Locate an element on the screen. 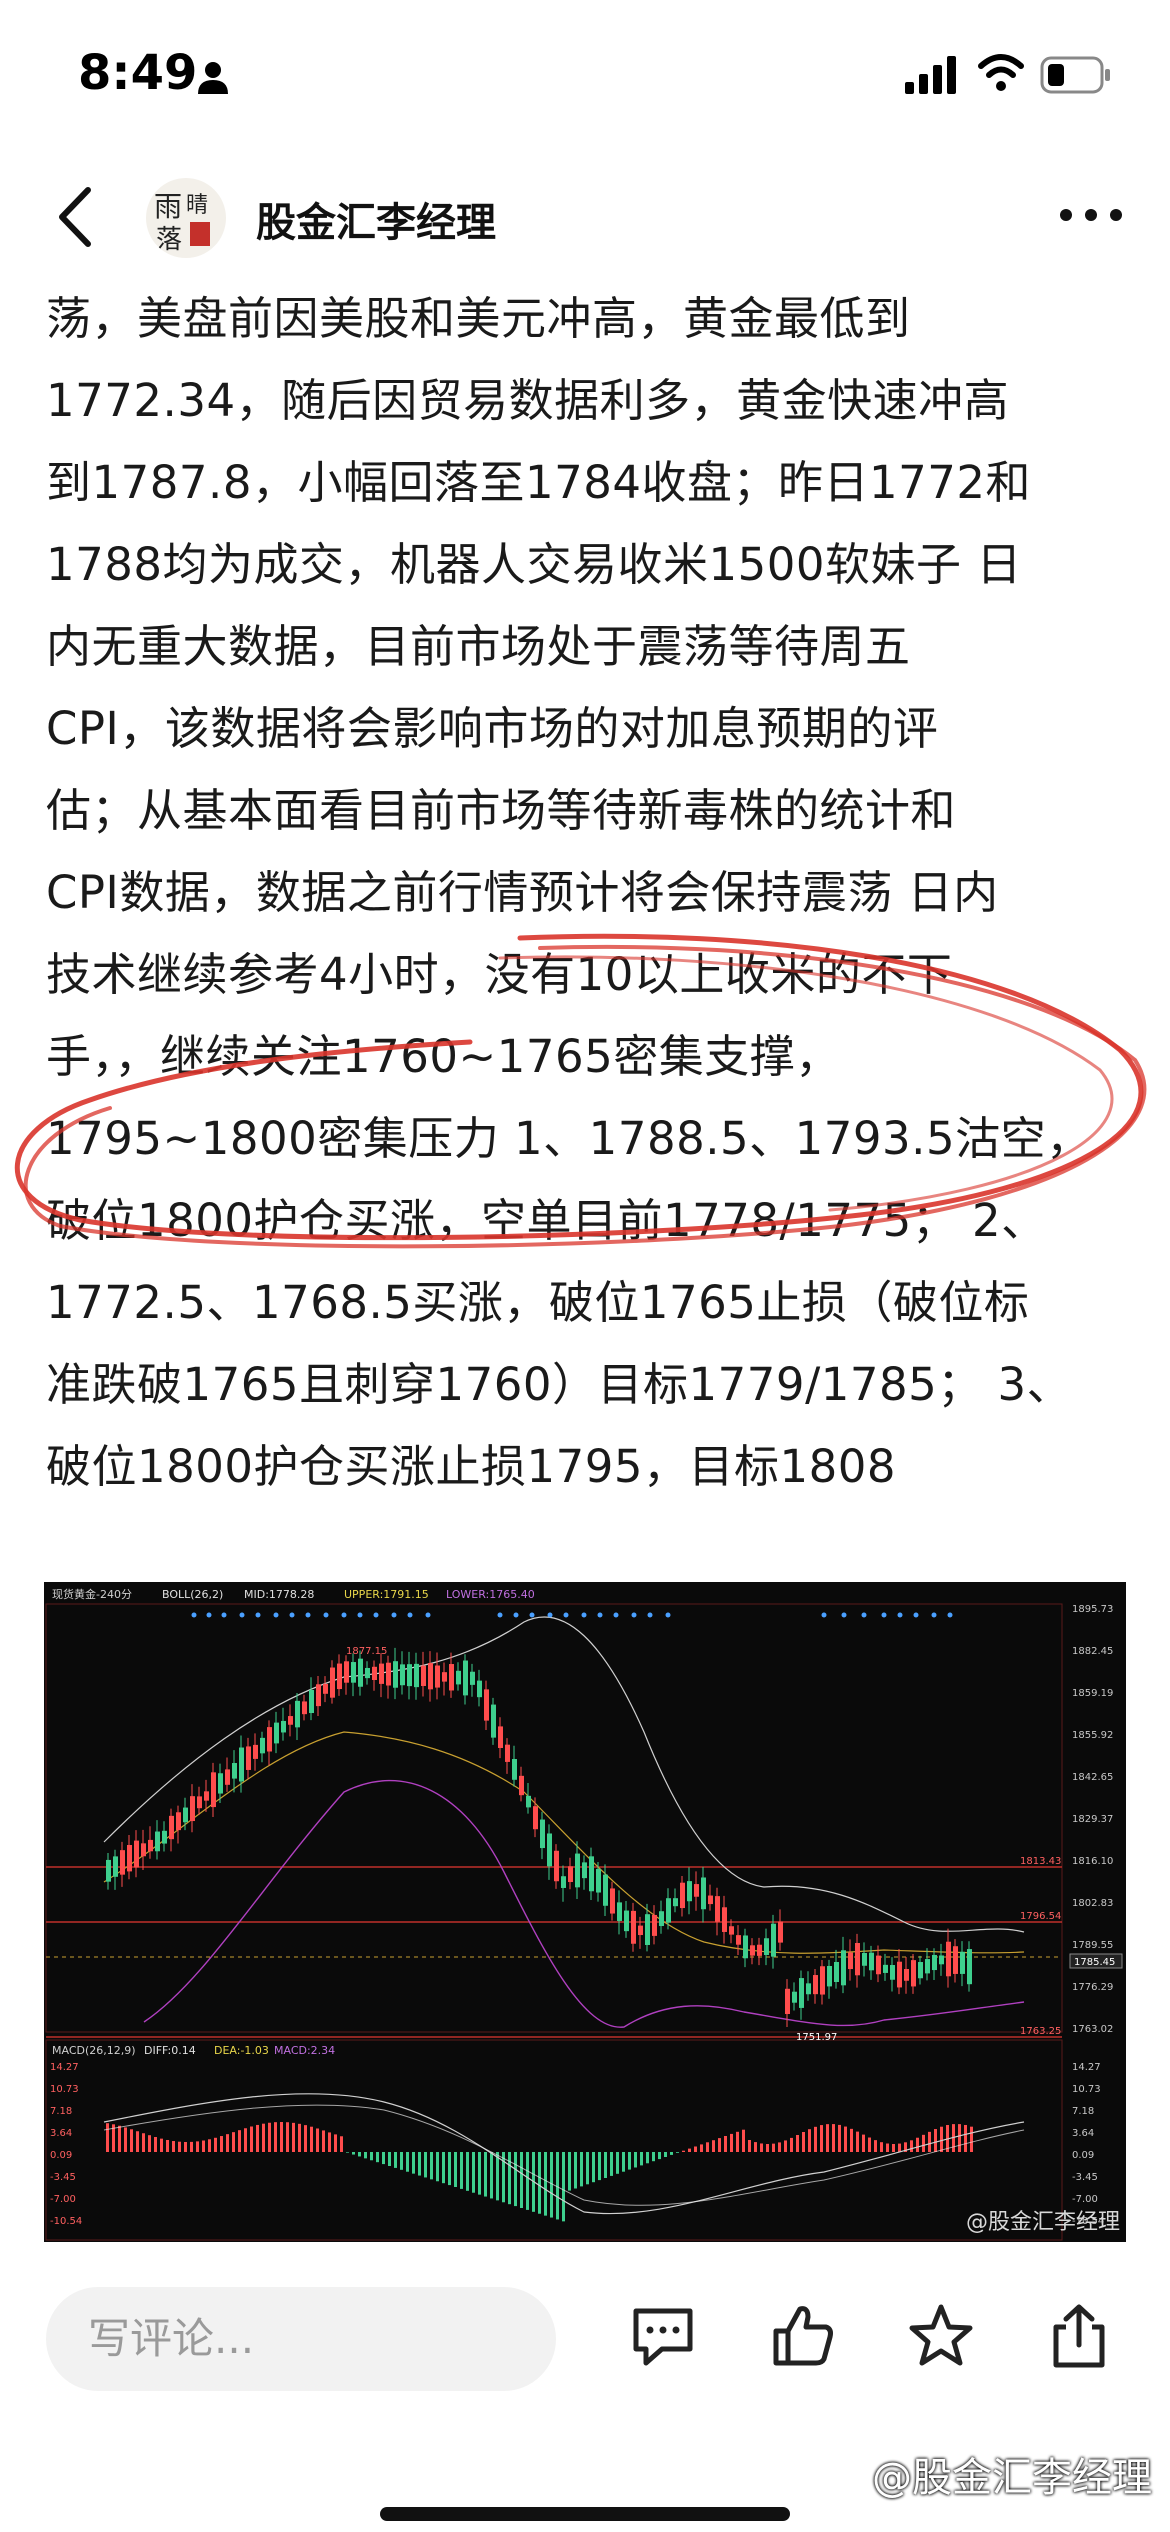  y-tick-label: 1855.92 is located at coordinates (1092, 1735).